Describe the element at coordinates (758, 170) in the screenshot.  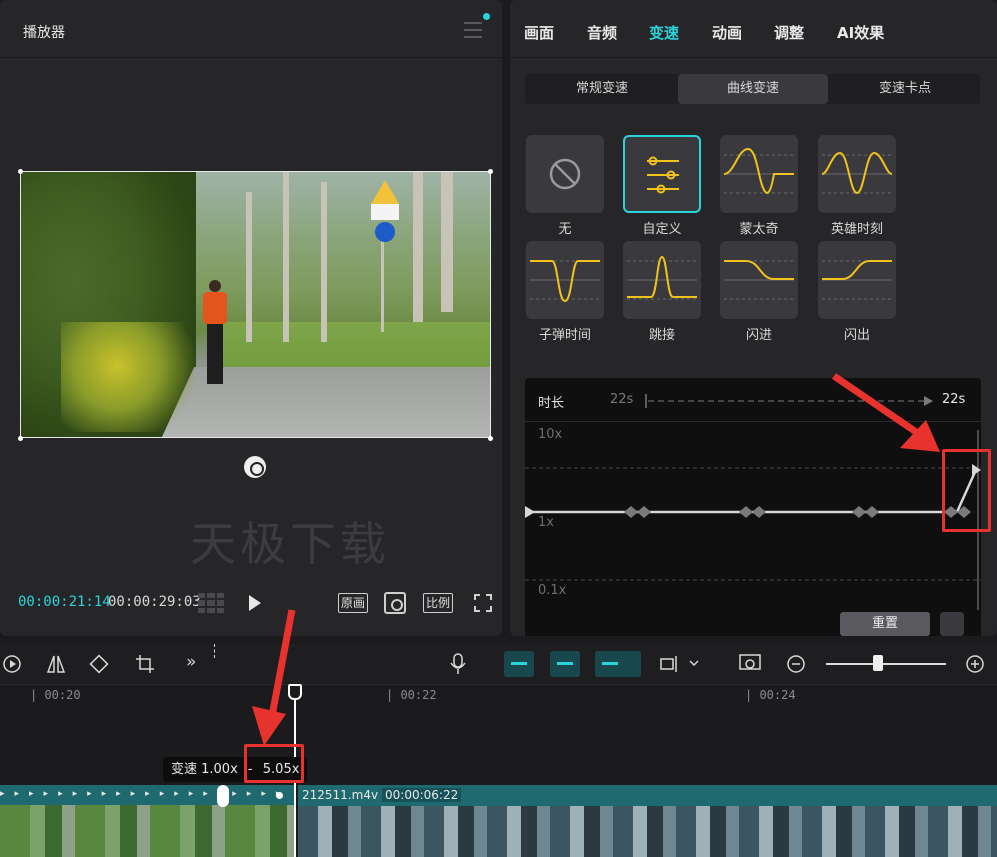
I see `montage-curve-icon` at that location.